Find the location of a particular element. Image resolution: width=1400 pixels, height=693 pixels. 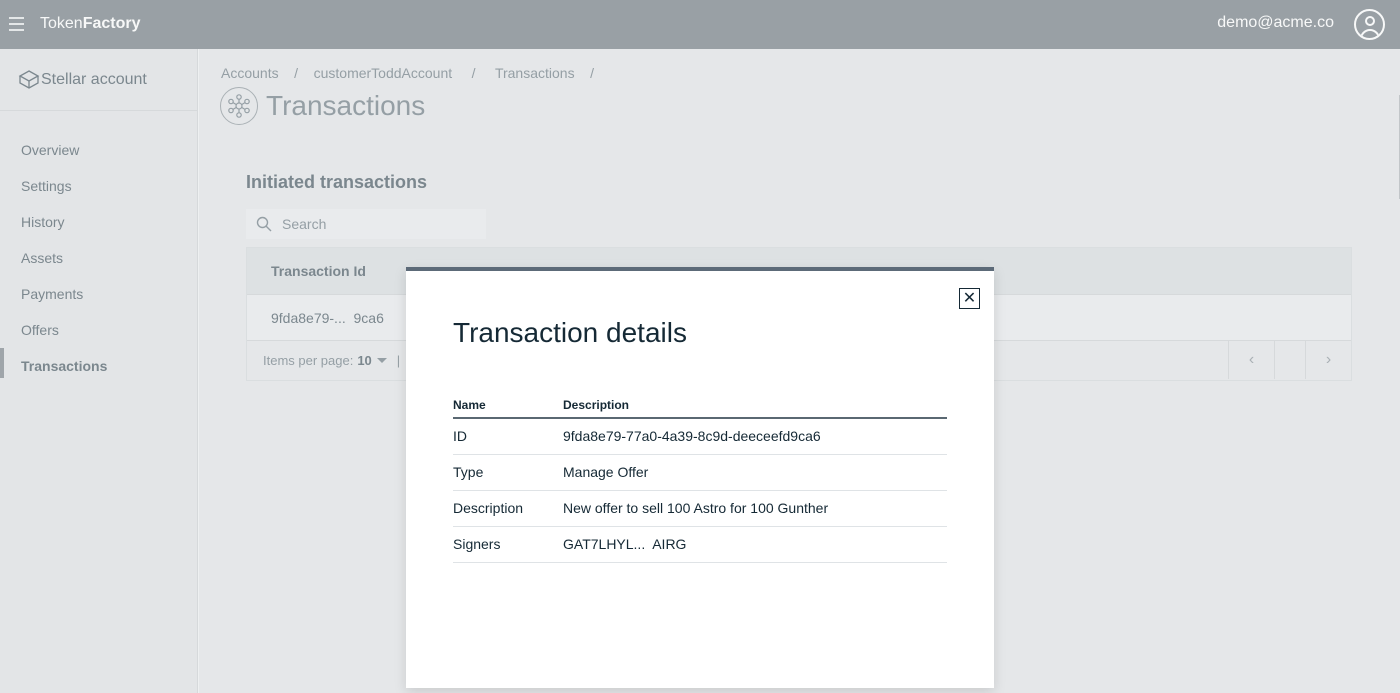

column-header-description: Description is located at coordinates (755, 406).